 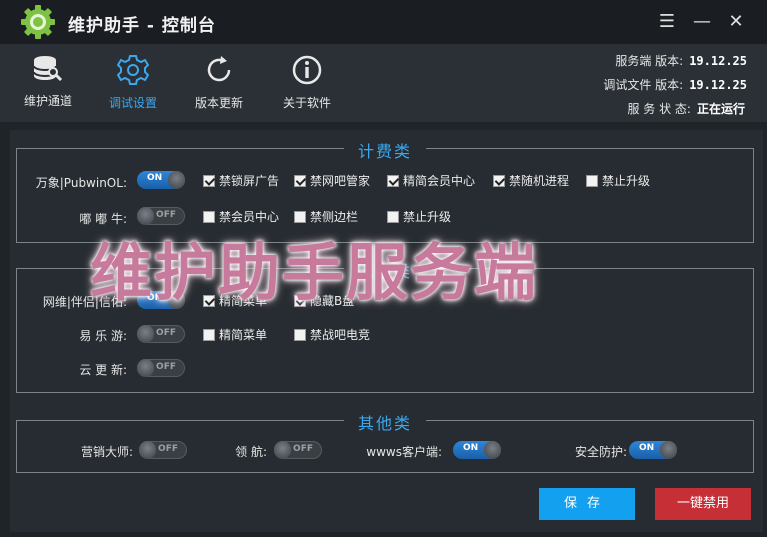 I want to click on window-title: 维护助手 - 控制台, so click(x=142, y=26).